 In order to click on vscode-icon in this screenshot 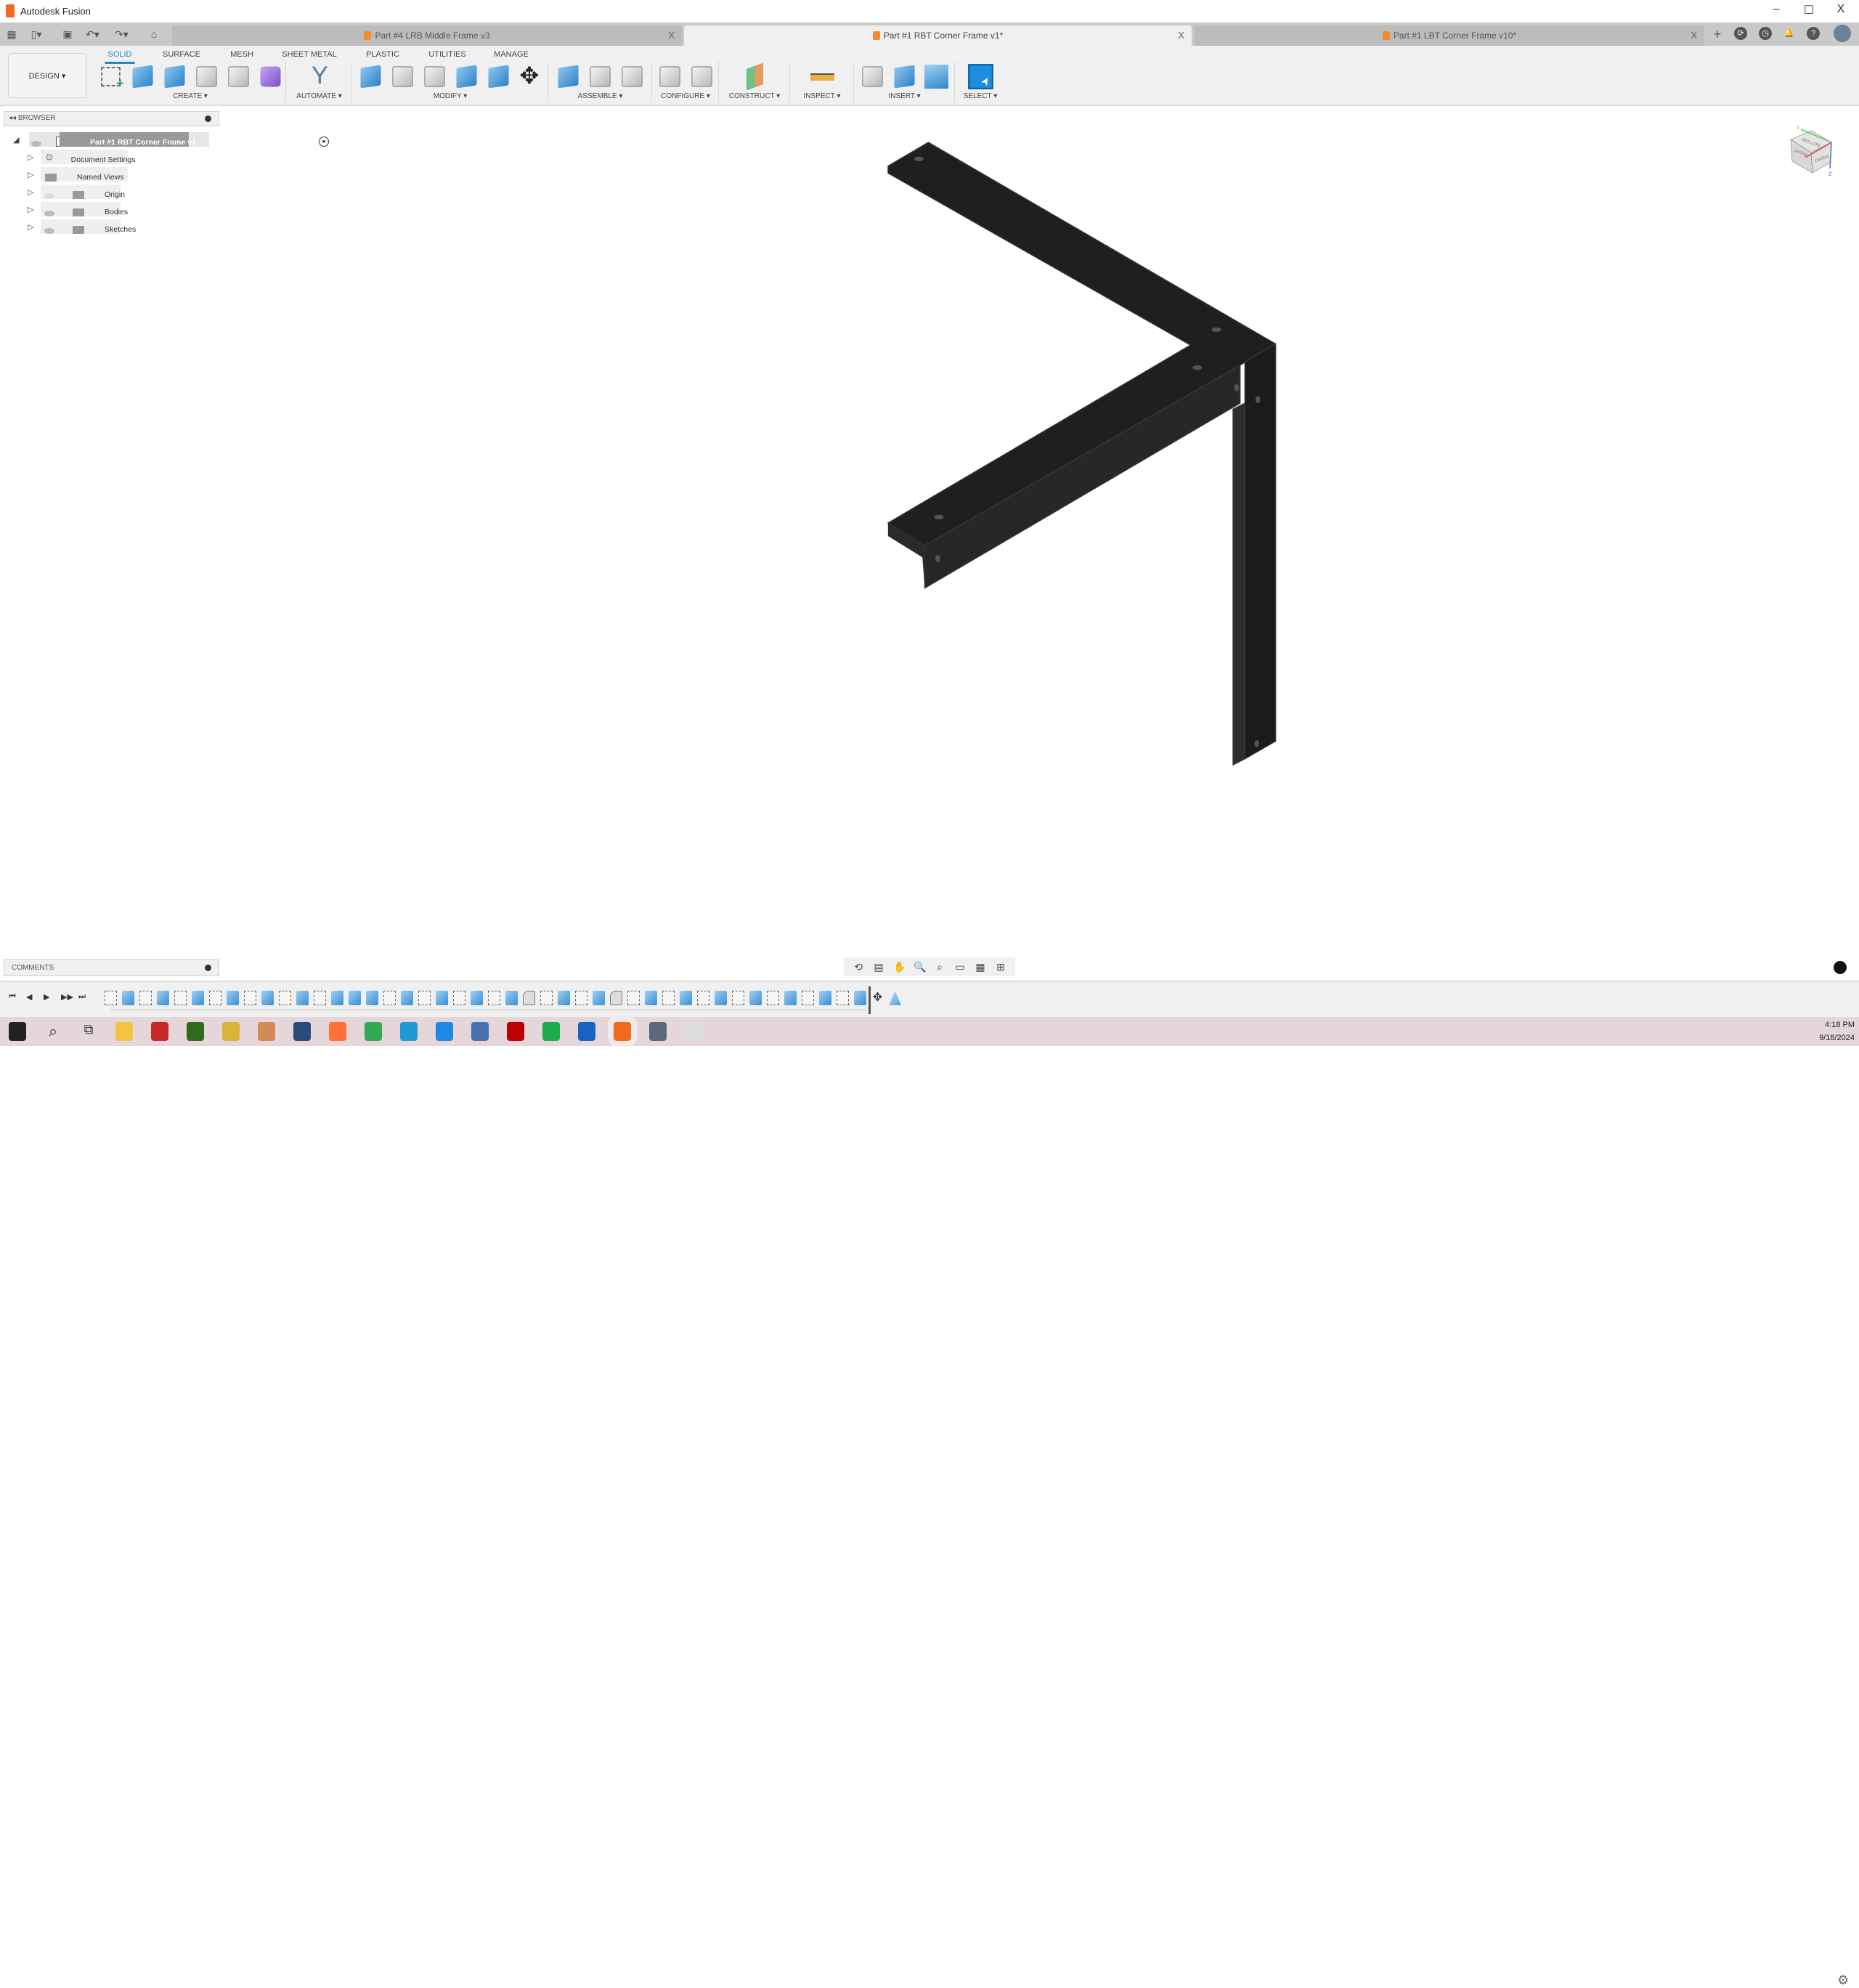, I will do `click(444, 1031)`.